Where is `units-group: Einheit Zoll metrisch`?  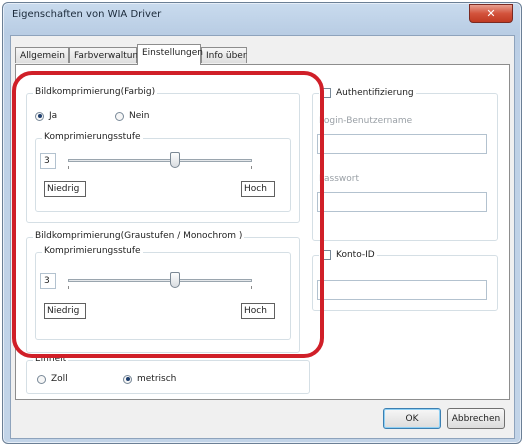 units-group: Einheit Zoll metrisch is located at coordinates (168, 374).